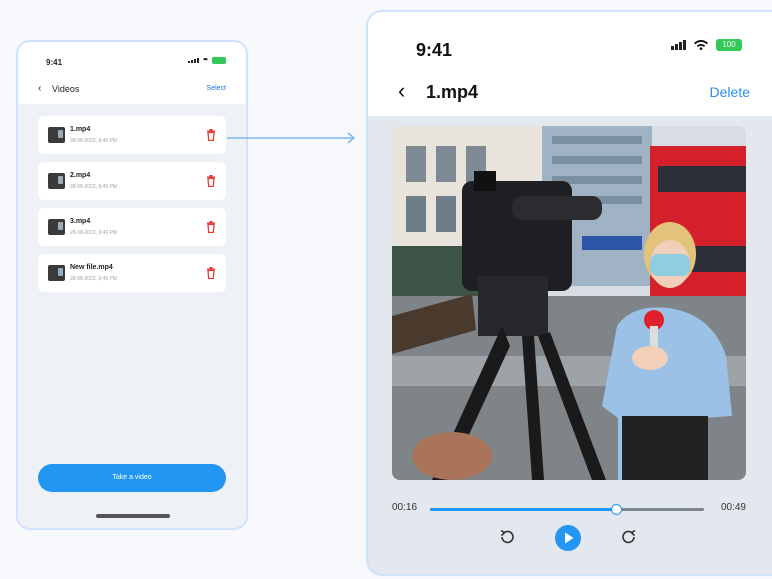  What do you see at coordinates (452, 92) in the screenshot?
I see `page-title: 1.mp4` at bounding box center [452, 92].